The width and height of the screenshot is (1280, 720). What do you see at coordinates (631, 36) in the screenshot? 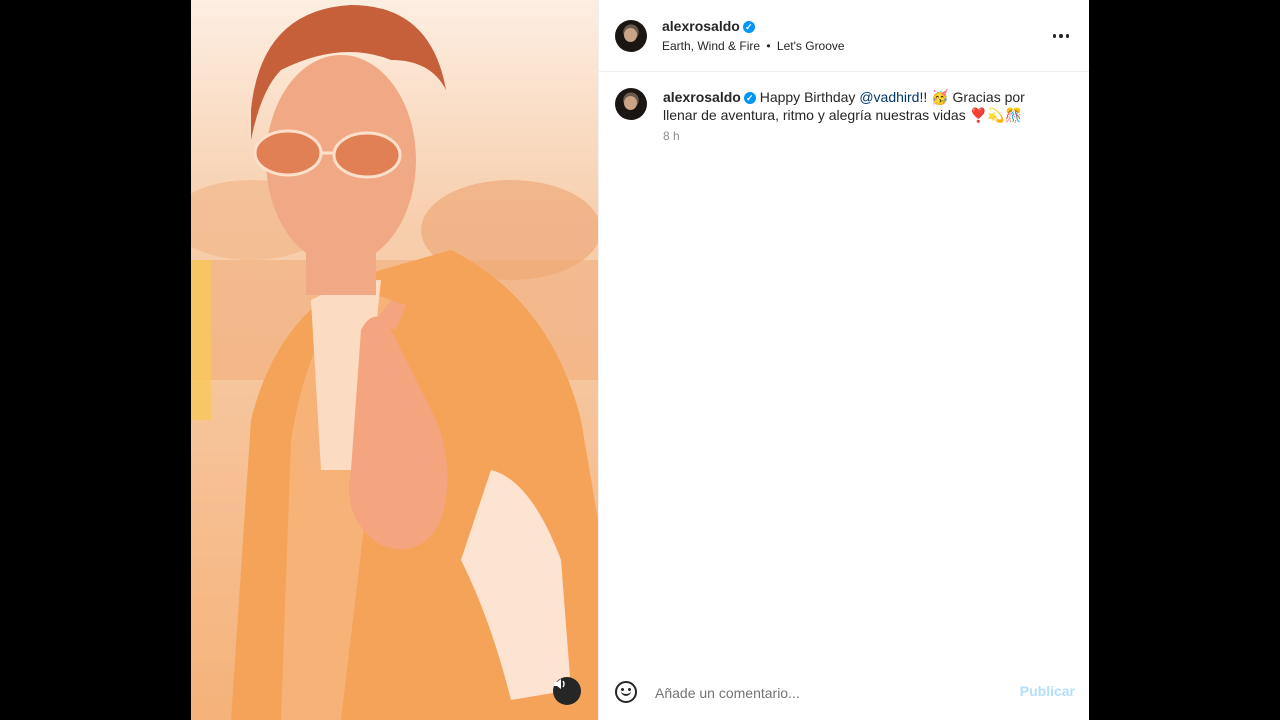
I see `author-avatar` at bounding box center [631, 36].